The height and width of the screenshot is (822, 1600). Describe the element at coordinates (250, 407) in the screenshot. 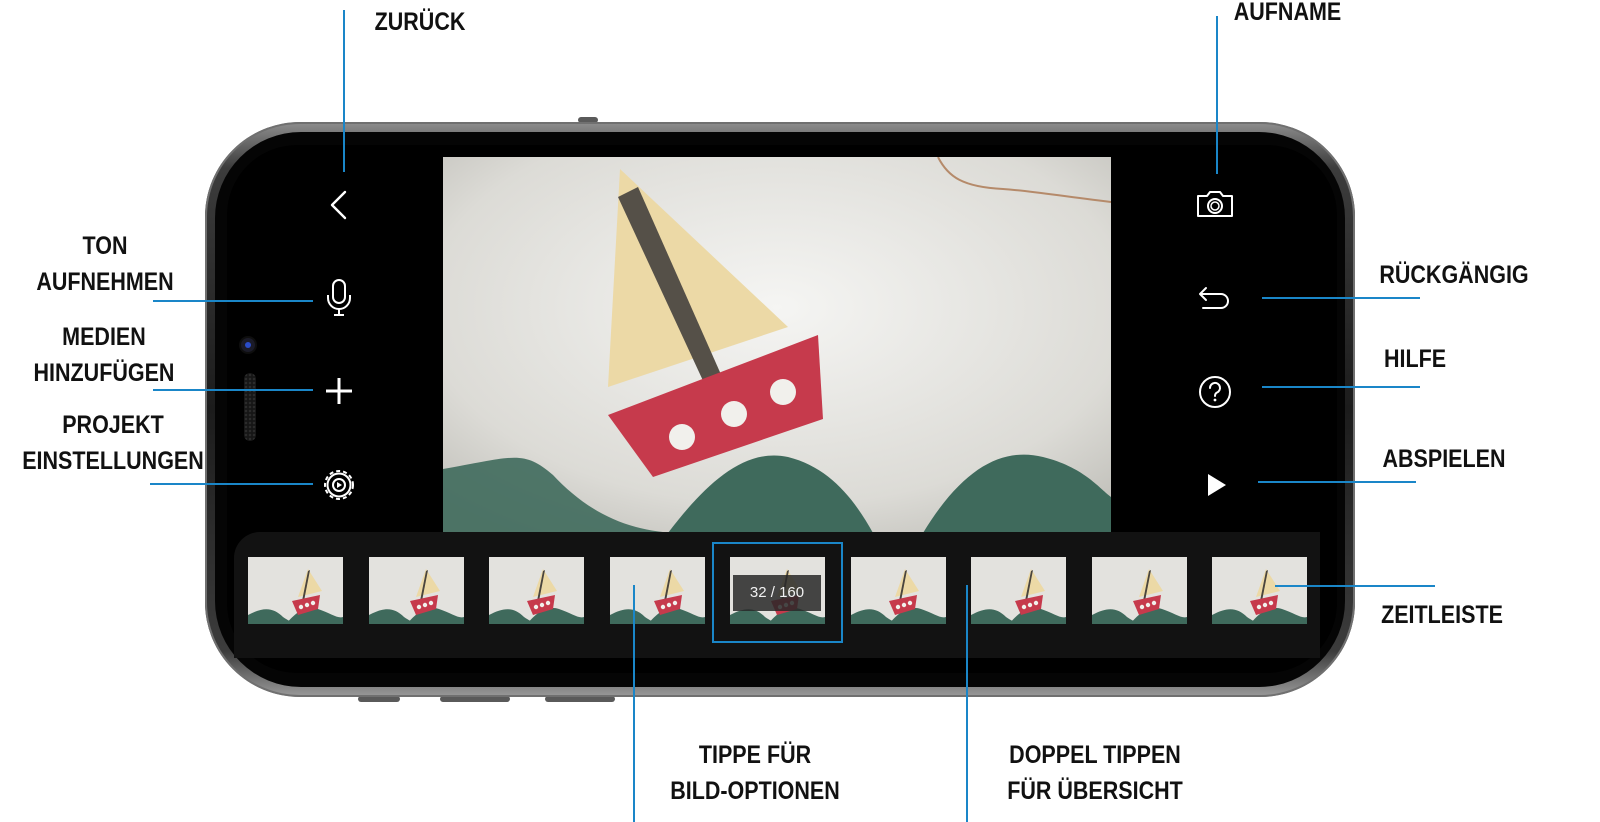

I see `earpiece-speaker` at that location.